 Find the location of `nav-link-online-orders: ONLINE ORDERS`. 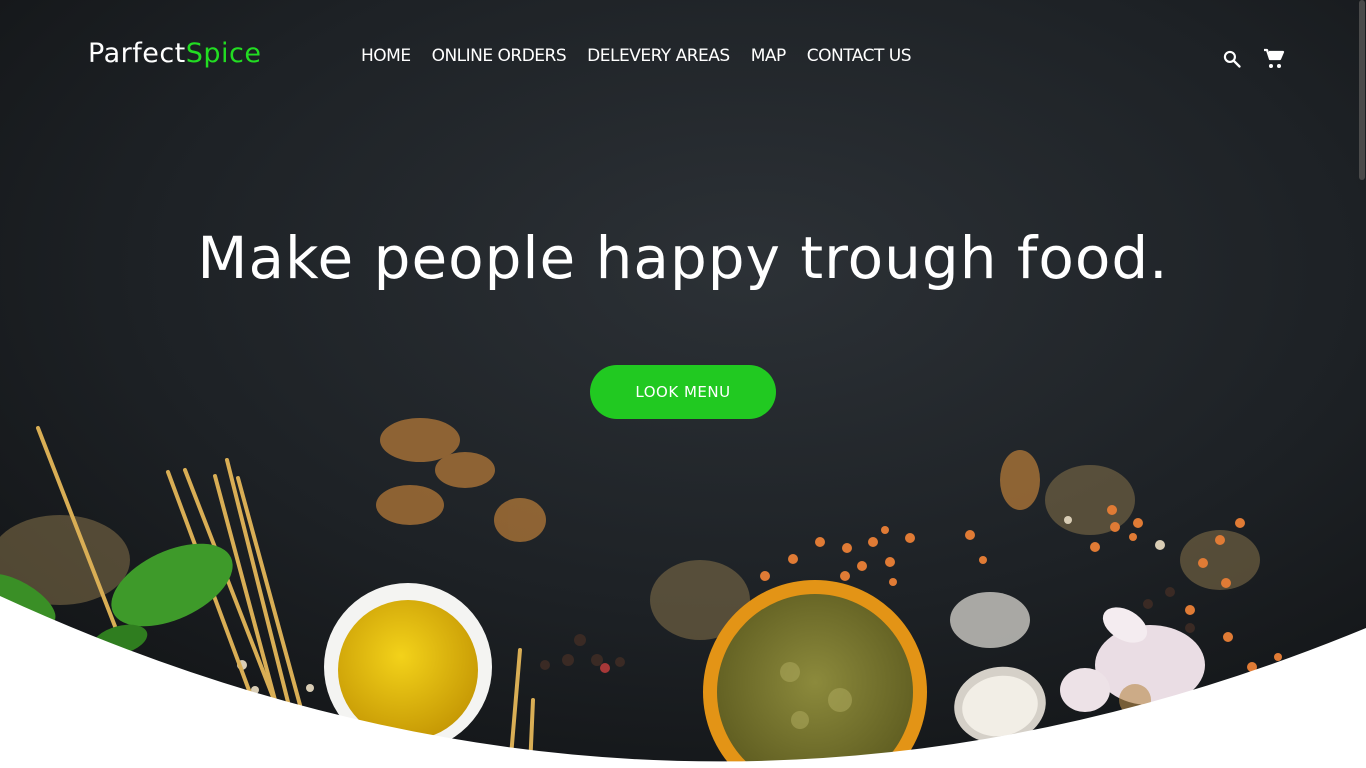

nav-link-online-orders: ONLINE ORDERS is located at coordinates (499, 56).